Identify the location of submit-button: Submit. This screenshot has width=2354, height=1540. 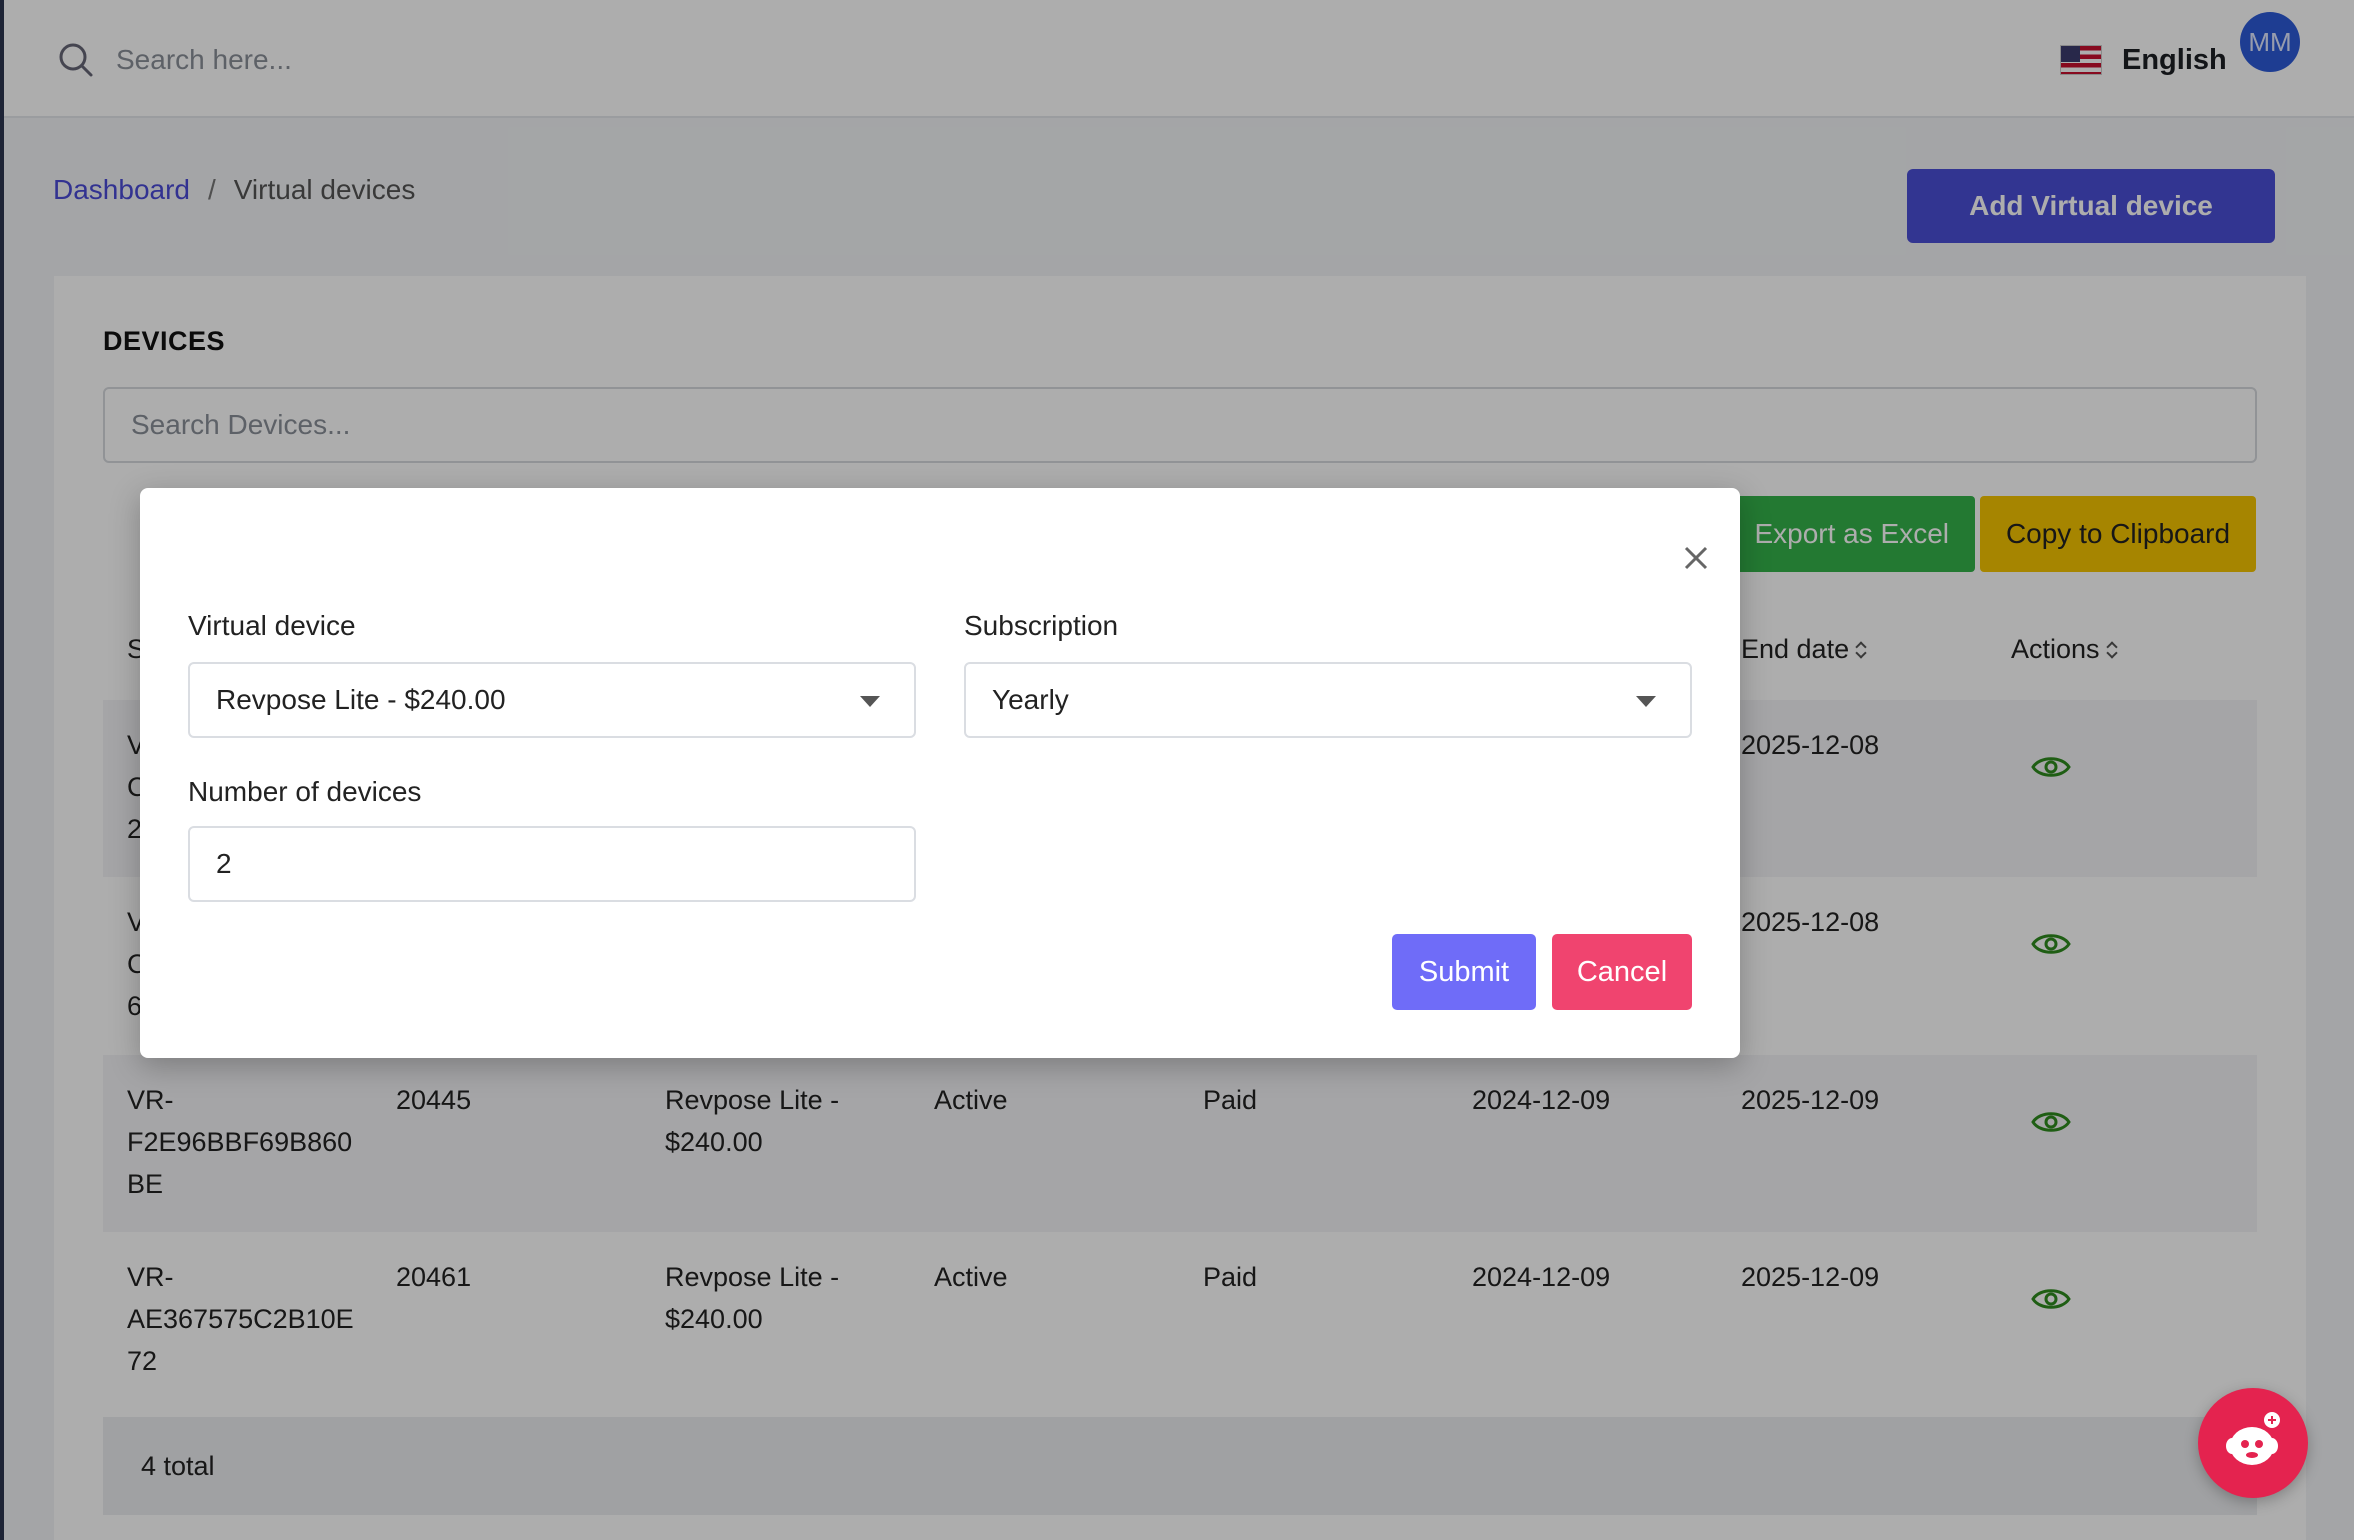
(1464, 972).